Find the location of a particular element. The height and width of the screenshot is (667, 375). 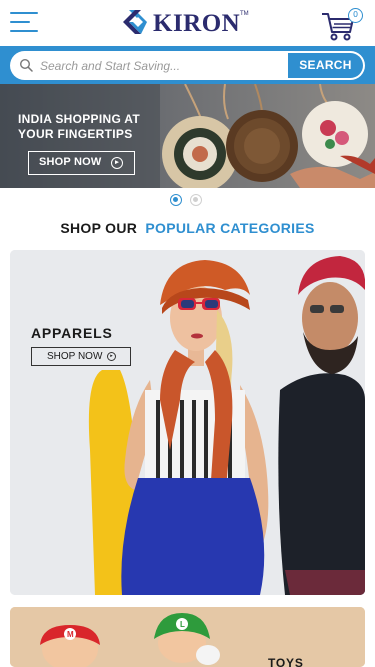

svg-text: L is located at coordinates (182, 624).